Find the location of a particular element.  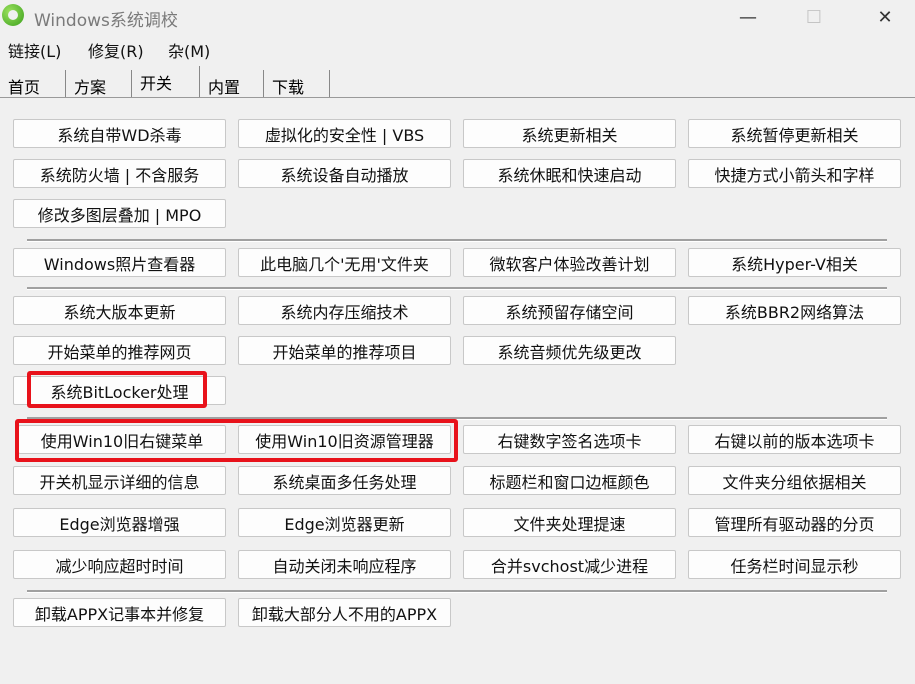

this-pc-folders-button: 此电脑几个'无用'文件夹 is located at coordinates (344, 262).